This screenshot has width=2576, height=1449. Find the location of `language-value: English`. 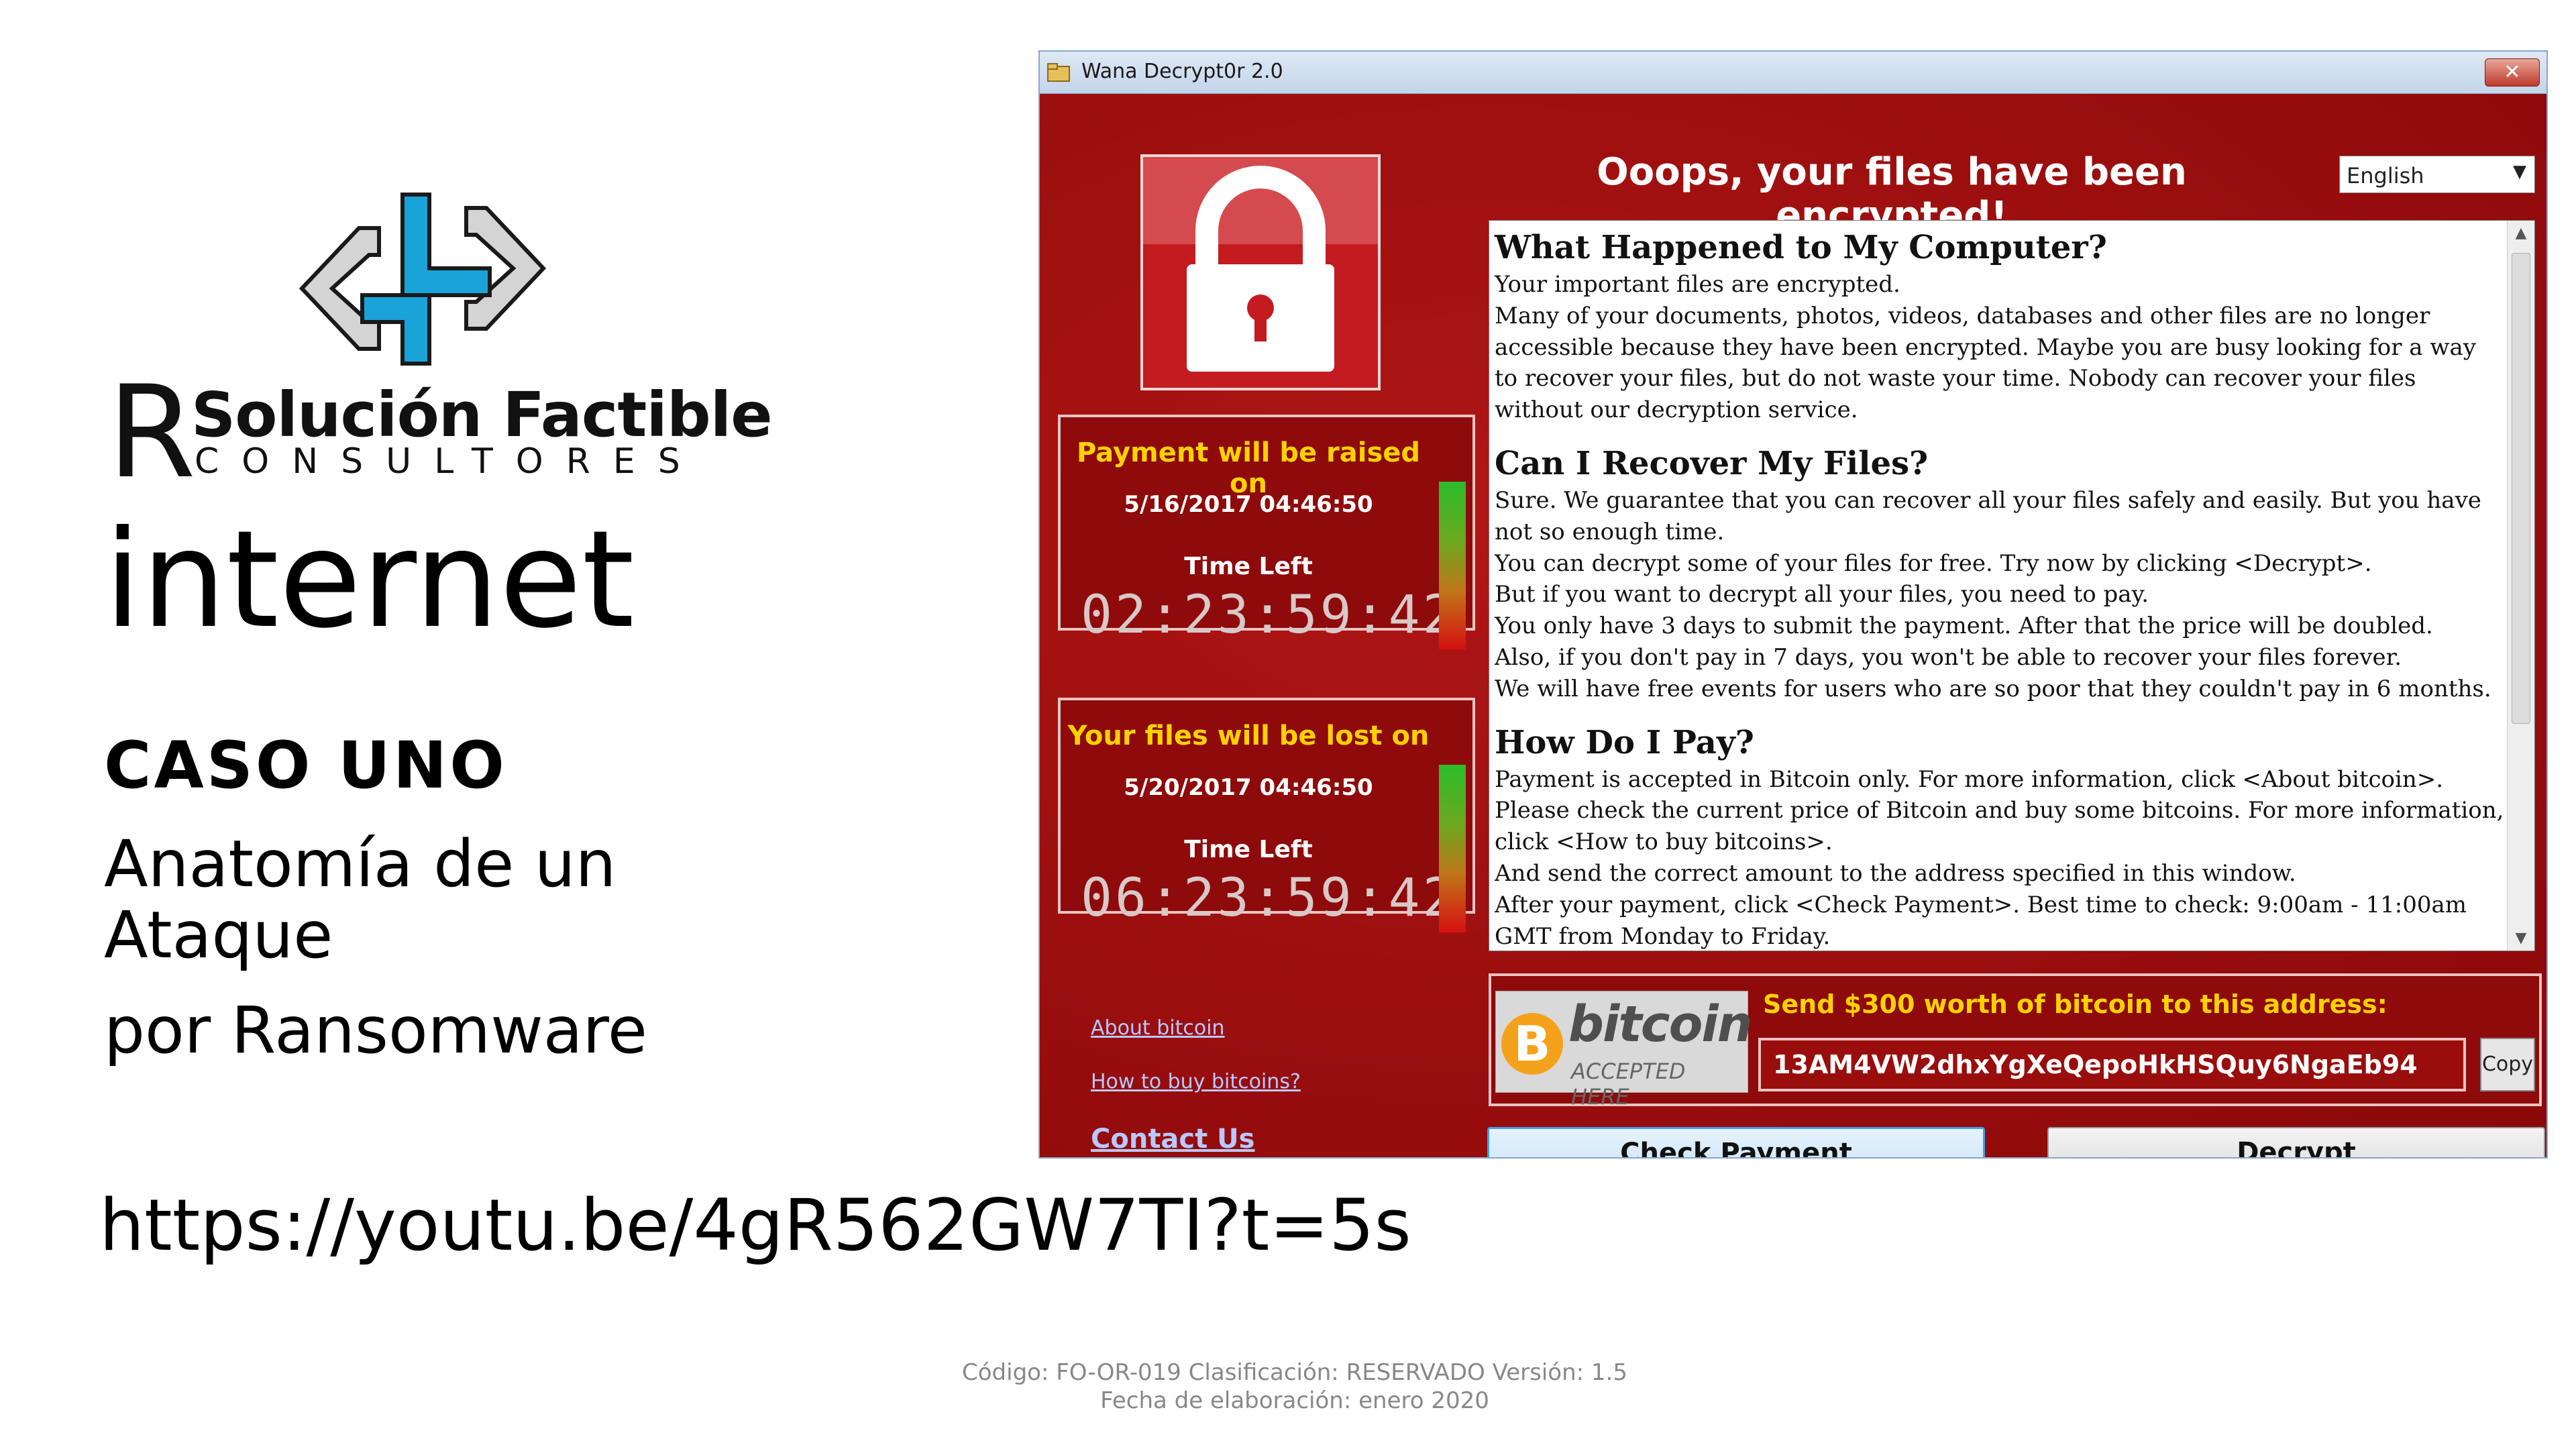

language-value: English is located at coordinates (2385, 176).